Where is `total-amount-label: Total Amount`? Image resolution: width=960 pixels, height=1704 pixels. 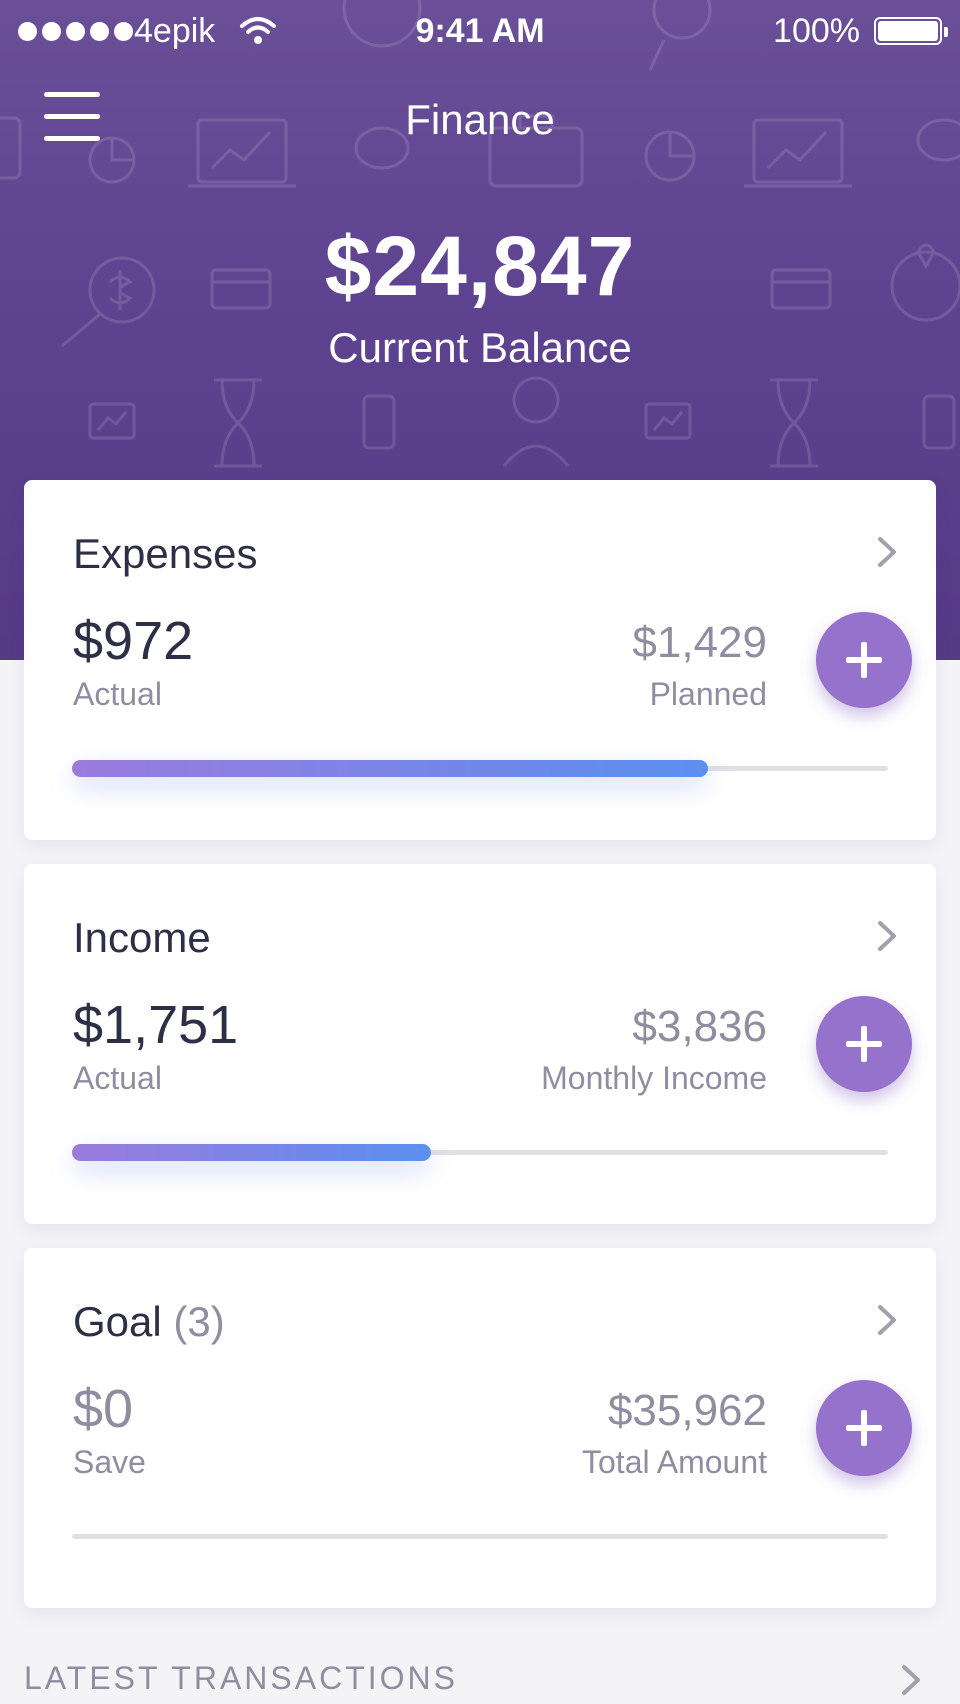
total-amount-label: Total Amount is located at coordinates (674, 1462).